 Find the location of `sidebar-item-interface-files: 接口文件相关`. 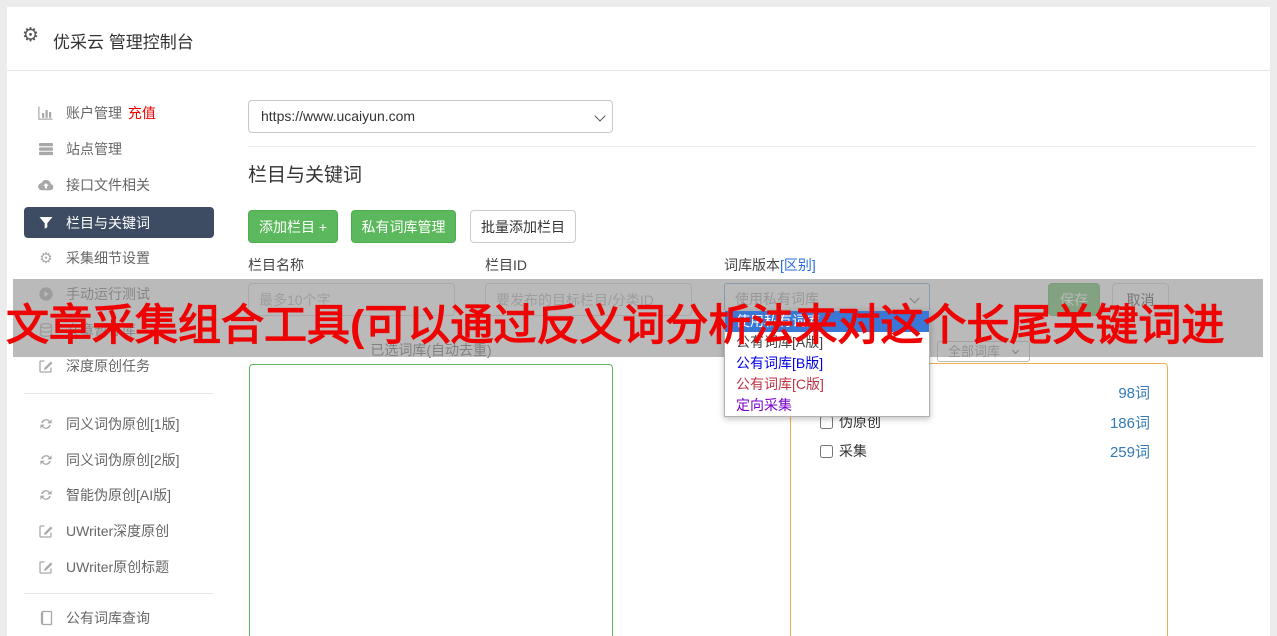

sidebar-item-interface-files: 接口文件相关 is located at coordinates (119, 185).